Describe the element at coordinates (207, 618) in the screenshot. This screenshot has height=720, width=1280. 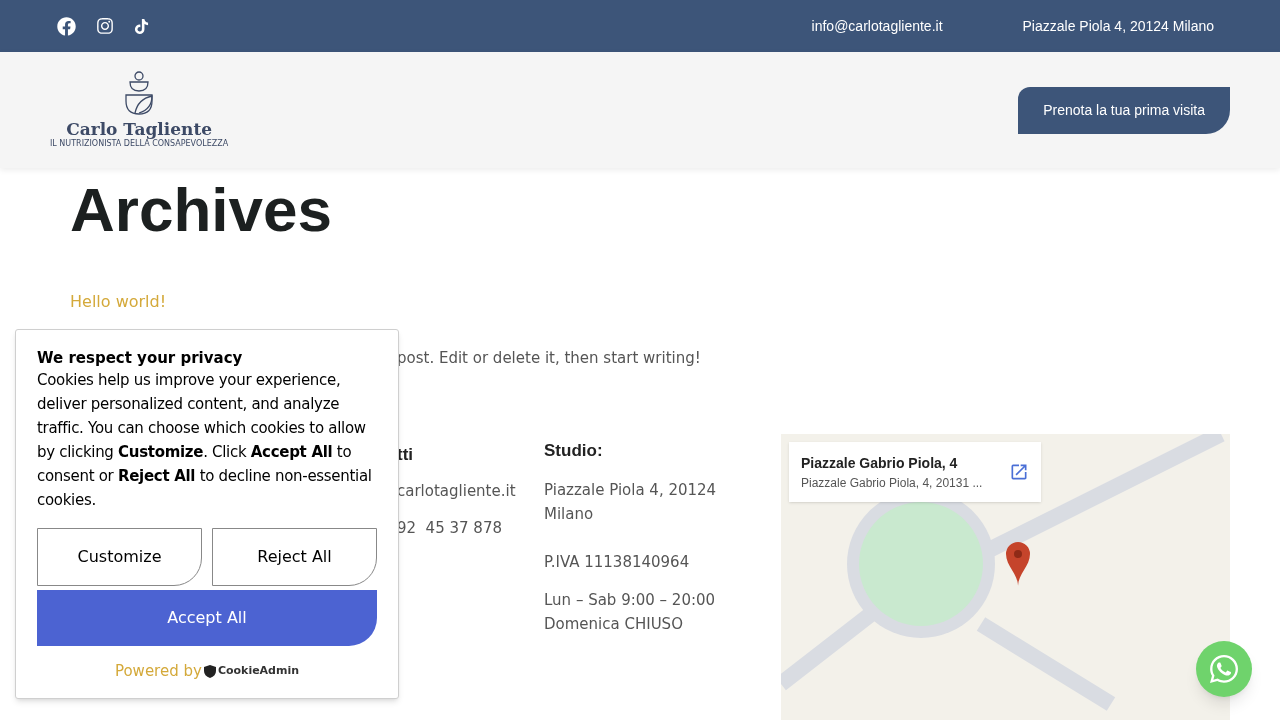
I see `cookie-button: Accept All` at that location.